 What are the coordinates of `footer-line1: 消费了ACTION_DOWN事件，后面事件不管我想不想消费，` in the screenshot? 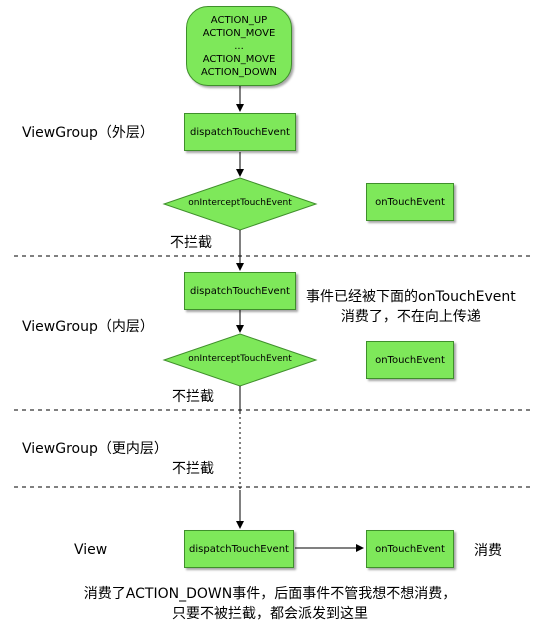 It's located at (270, 594).